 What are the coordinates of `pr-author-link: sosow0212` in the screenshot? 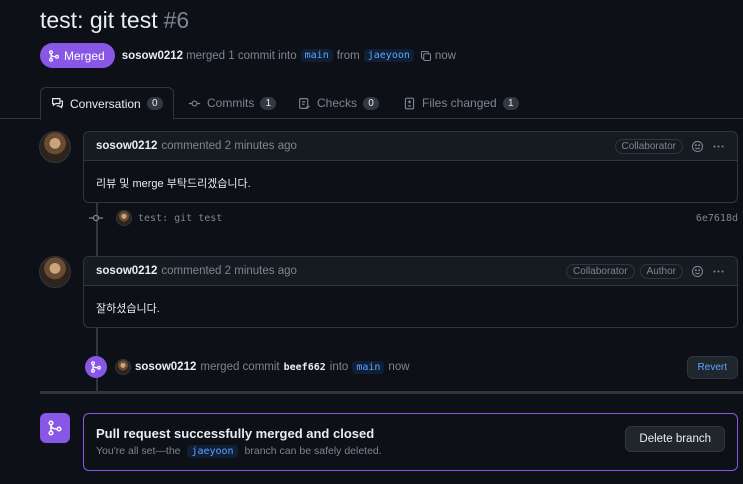 It's located at (152, 56).